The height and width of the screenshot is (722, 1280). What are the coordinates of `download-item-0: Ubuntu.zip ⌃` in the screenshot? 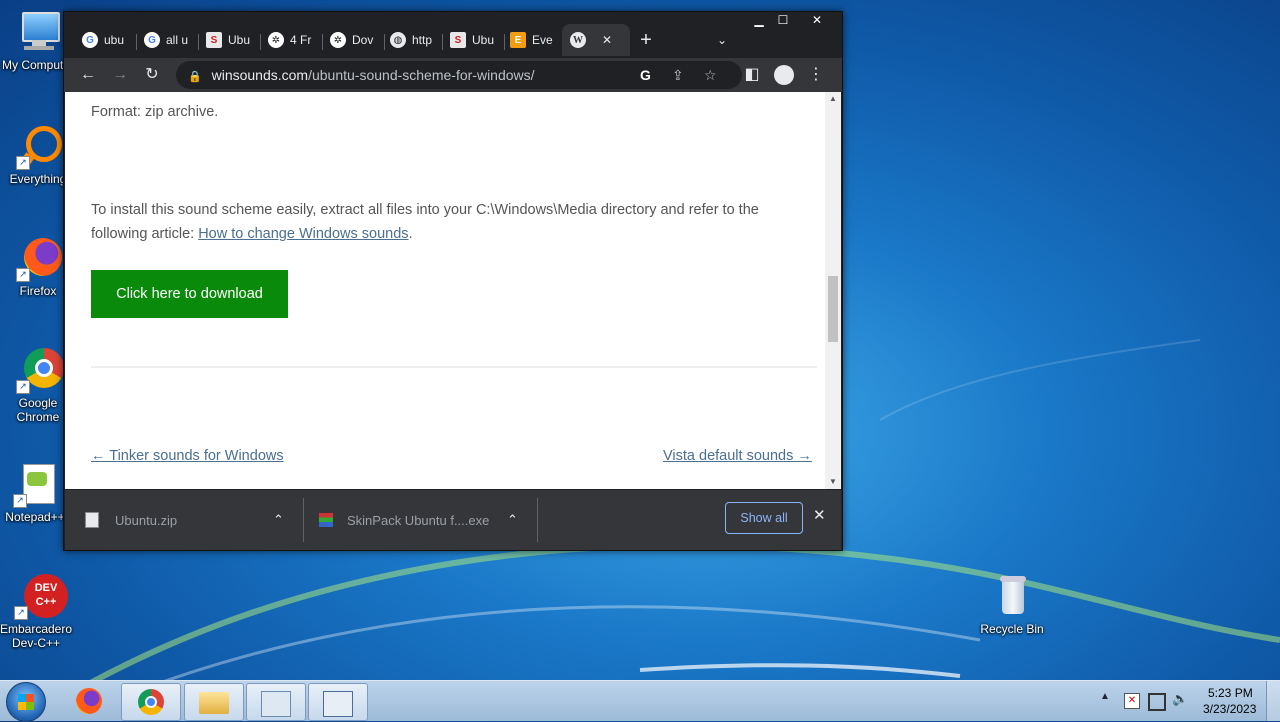 It's located at (190, 520).